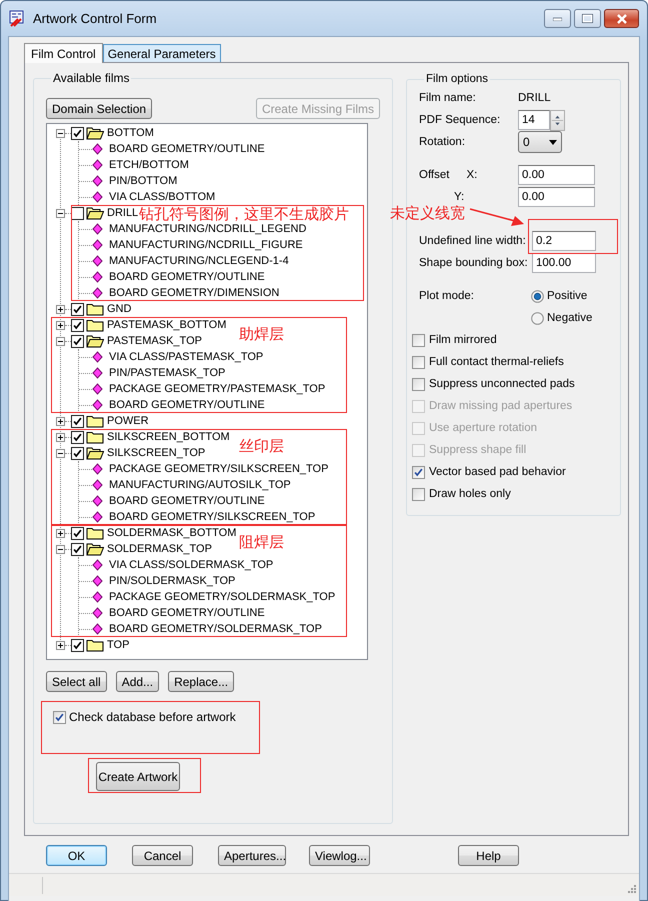 The image size is (648, 901). What do you see at coordinates (200, 485) in the screenshot?
I see `subclass-name: MANUFACTURING/AUTOSILK_TOP` at bounding box center [200, 485].